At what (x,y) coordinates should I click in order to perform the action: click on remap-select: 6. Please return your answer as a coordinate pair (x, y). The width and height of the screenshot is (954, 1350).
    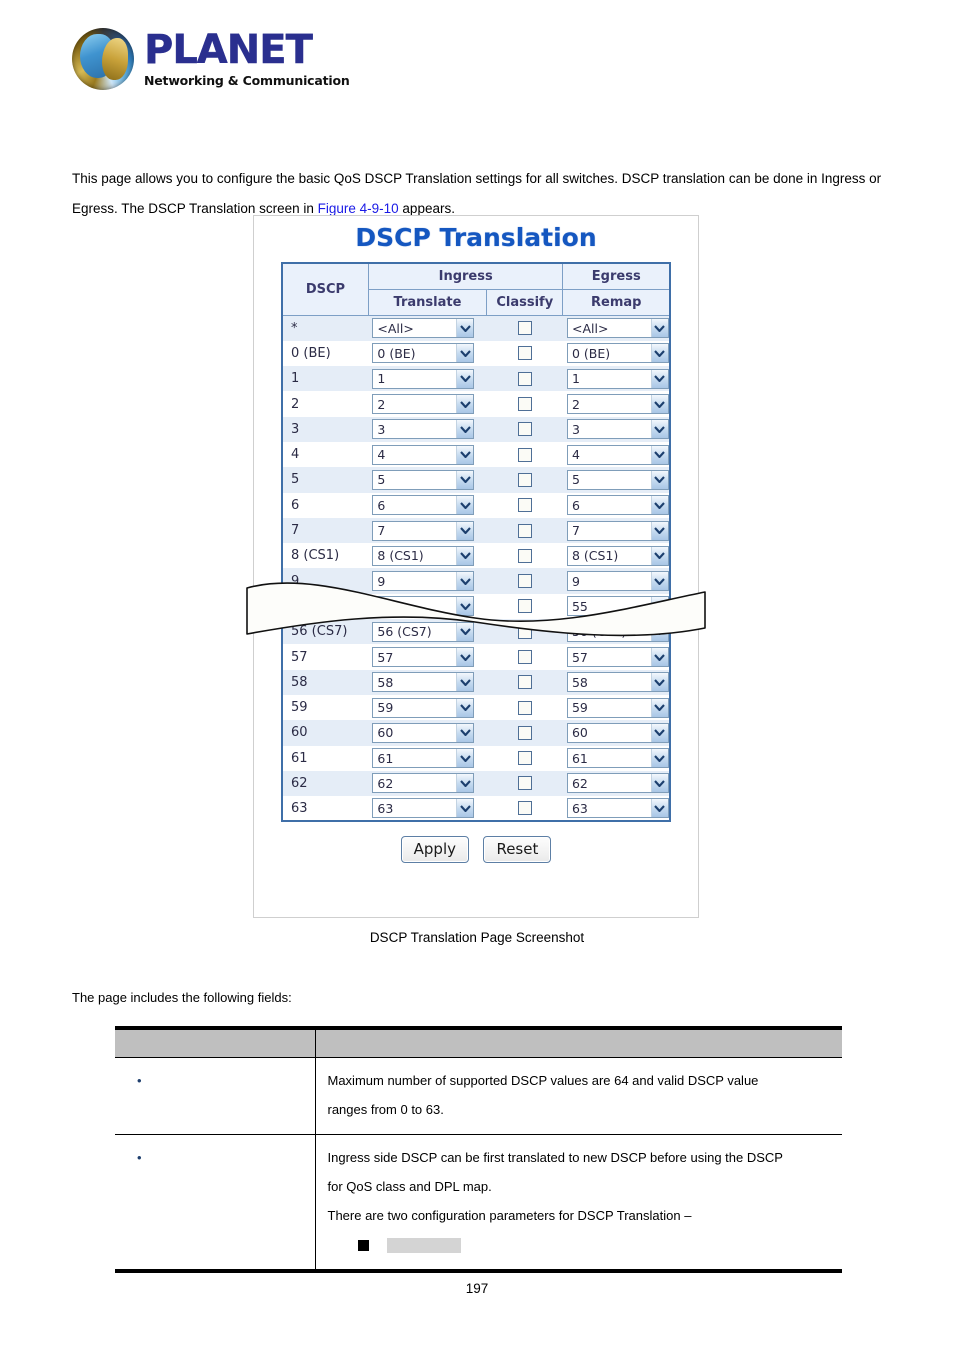
    Looking at the image, I should click on (617, 505).